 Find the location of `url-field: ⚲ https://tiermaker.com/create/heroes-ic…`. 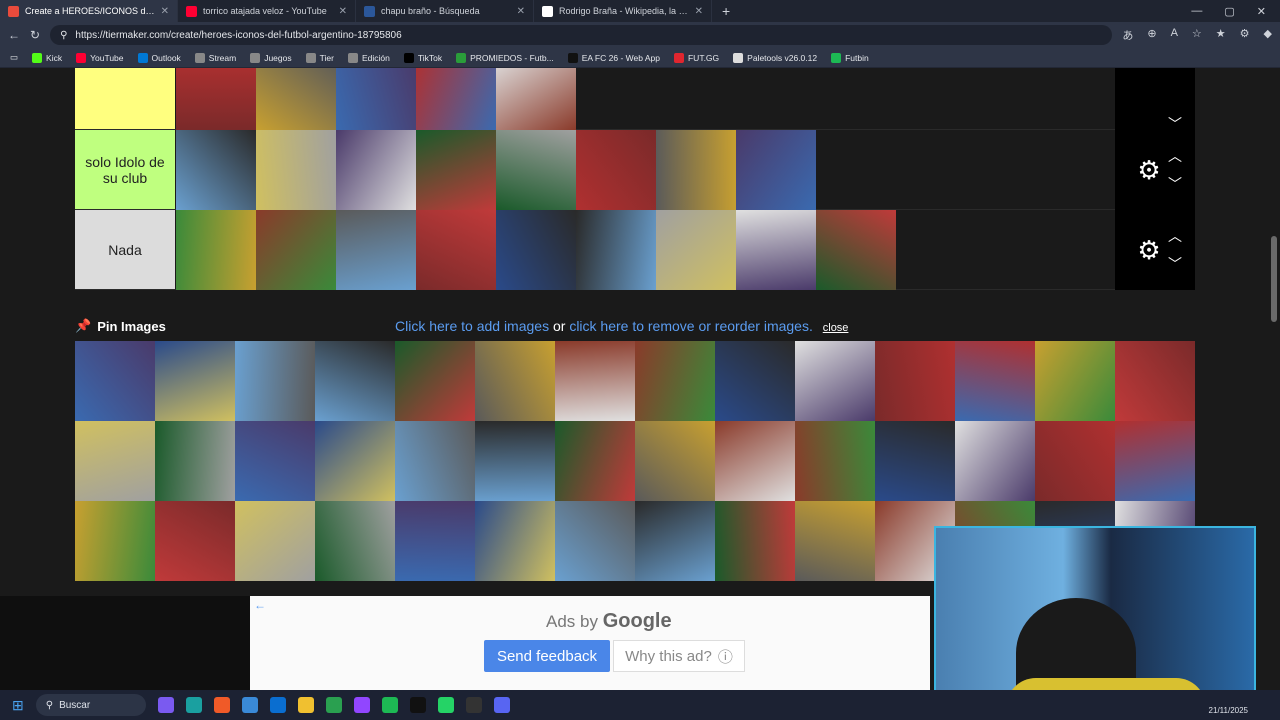

url-field: ⚲ https://tiermaker.com/create/heroes-ic… is located at coordinates (581, 35).